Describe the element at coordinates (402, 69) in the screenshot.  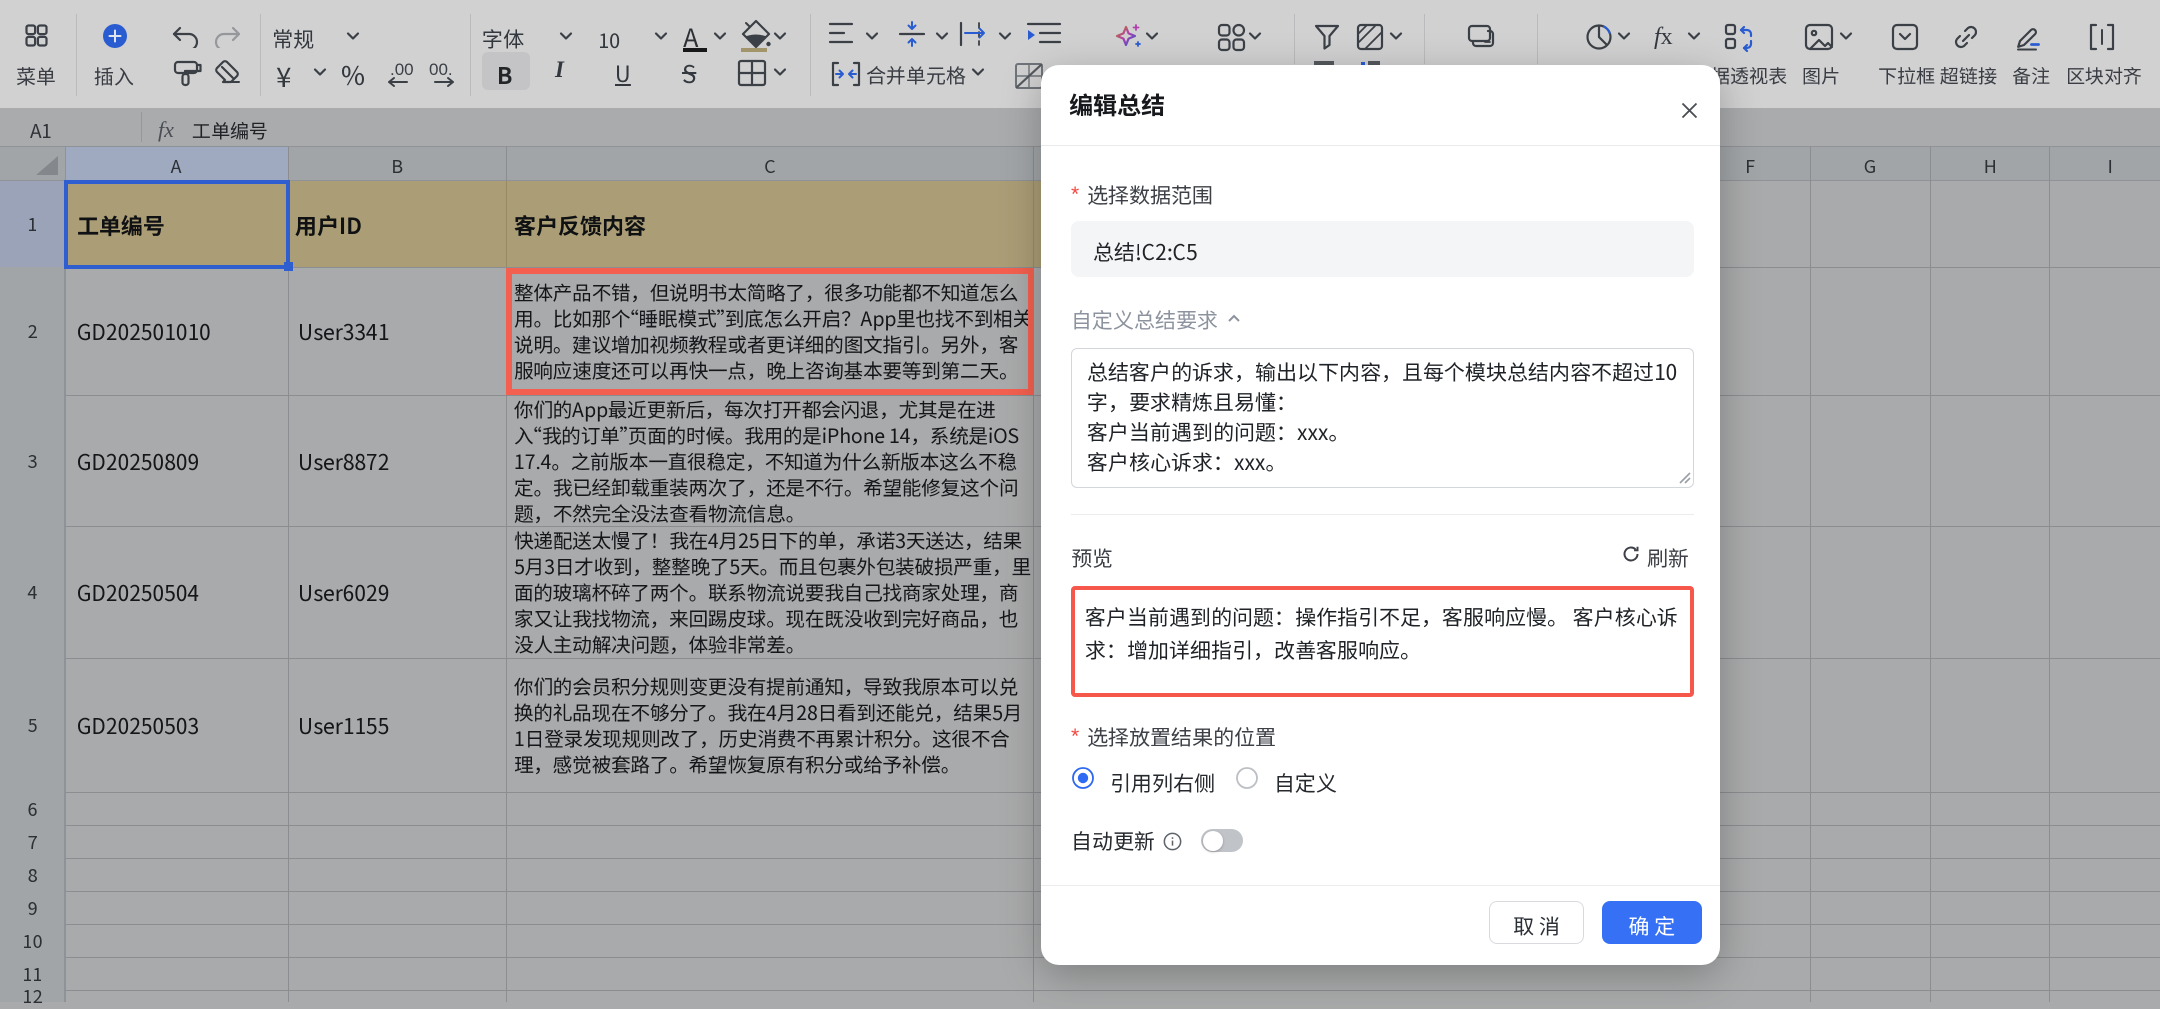
I see `svg-text: .00` at that location.